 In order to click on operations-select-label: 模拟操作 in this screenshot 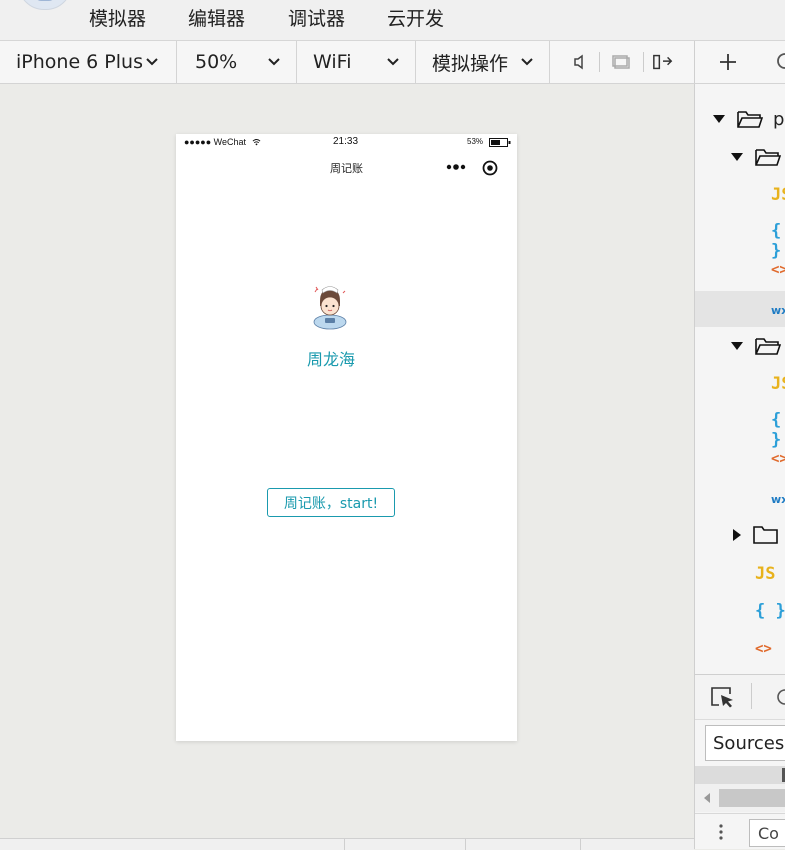, I will do `click(470, 63)`.